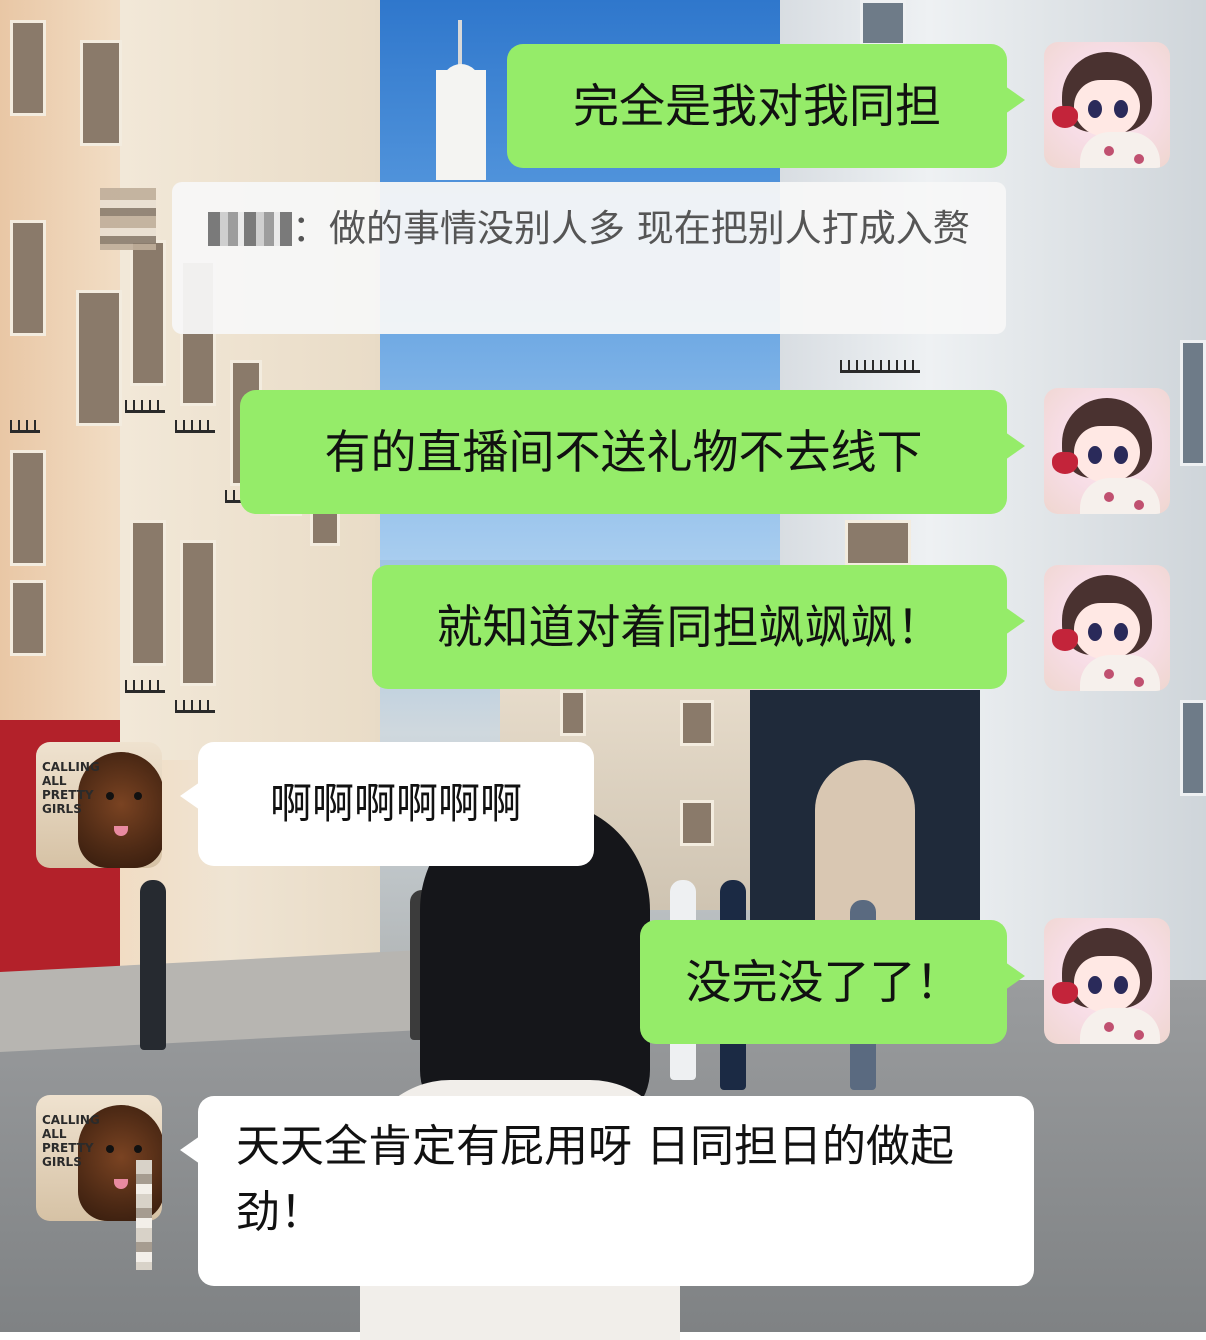 This screenshot has height=1340, width=1206. What do you see at coordinates (250, 229) in the screenshot?
I see `redacted-name` at bounding box center [250, 229].